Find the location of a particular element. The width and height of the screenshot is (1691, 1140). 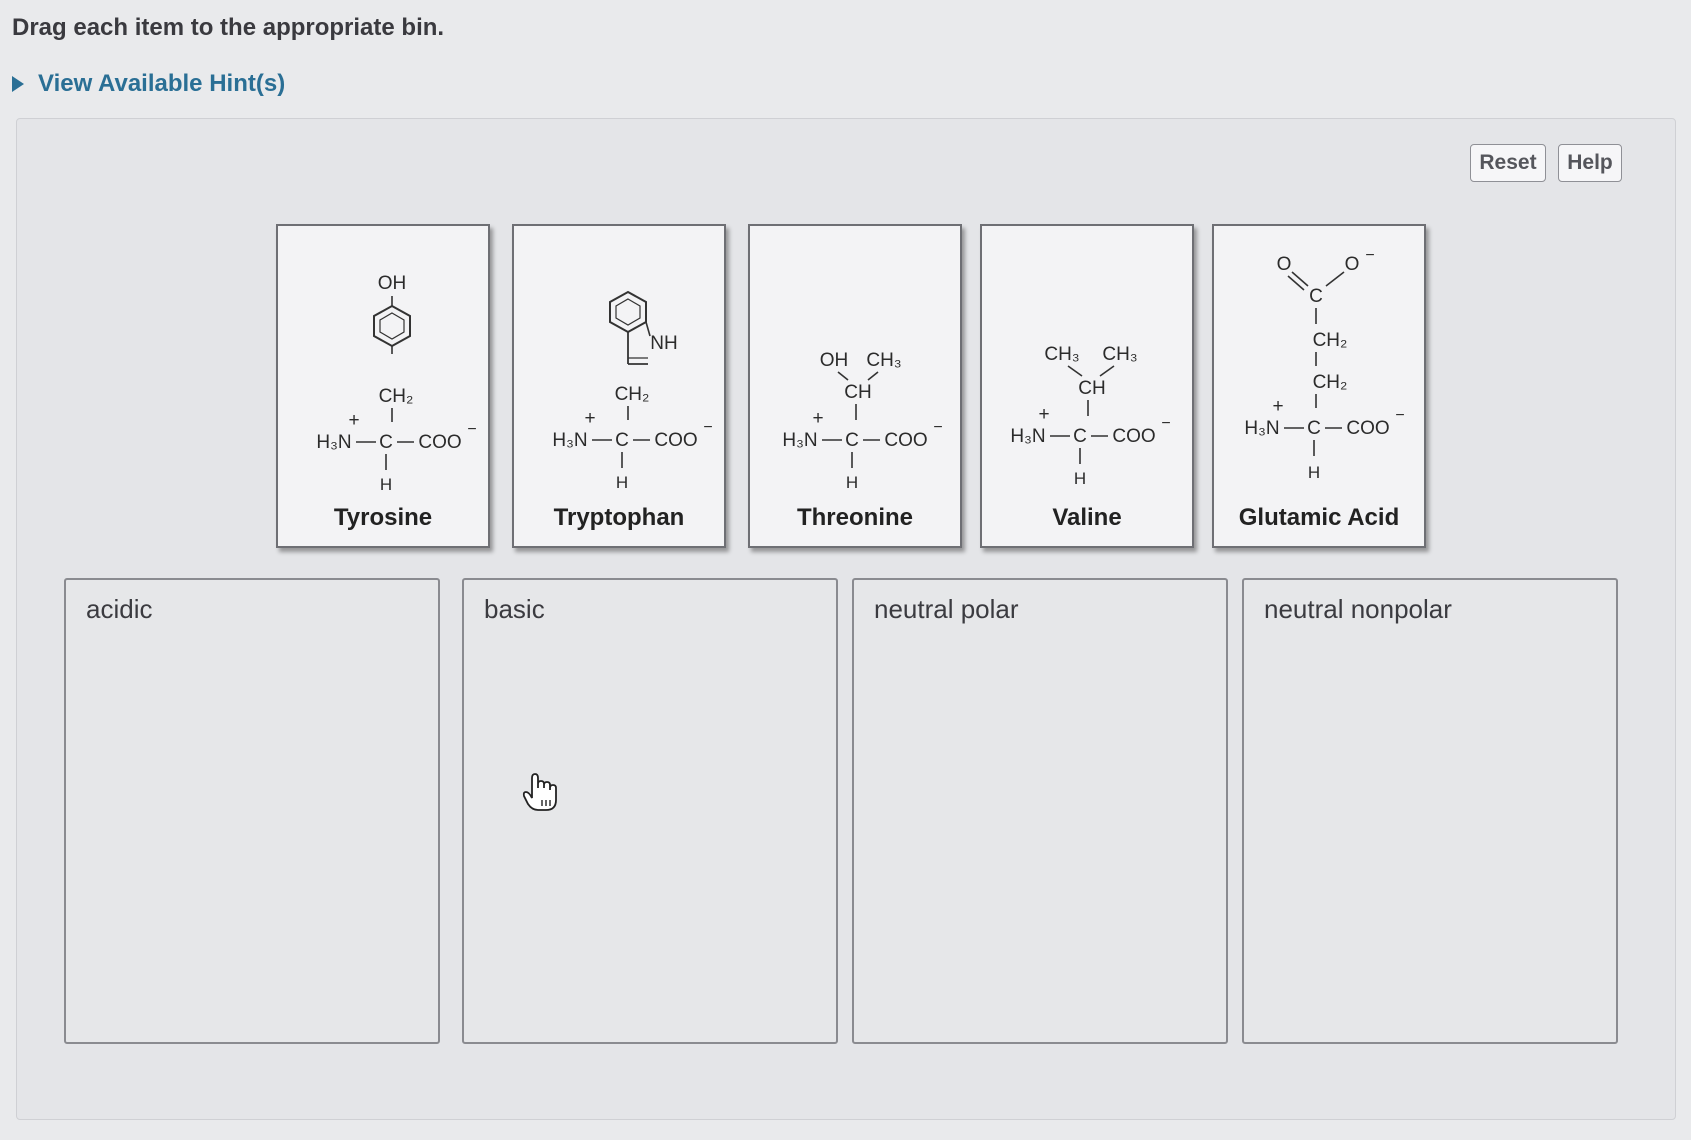

instruction-text: Drag each item to the appropriate bin. is located at coordinates (228, 27).